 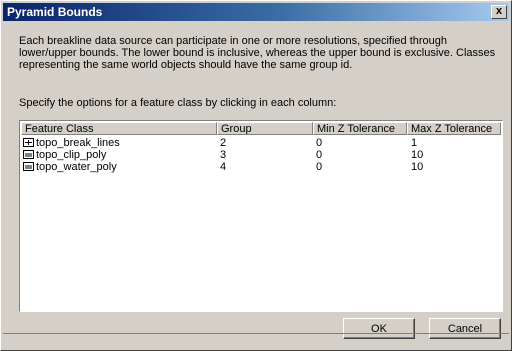 I want to click on polyline-feature-icon, so click(x=28, y=142).